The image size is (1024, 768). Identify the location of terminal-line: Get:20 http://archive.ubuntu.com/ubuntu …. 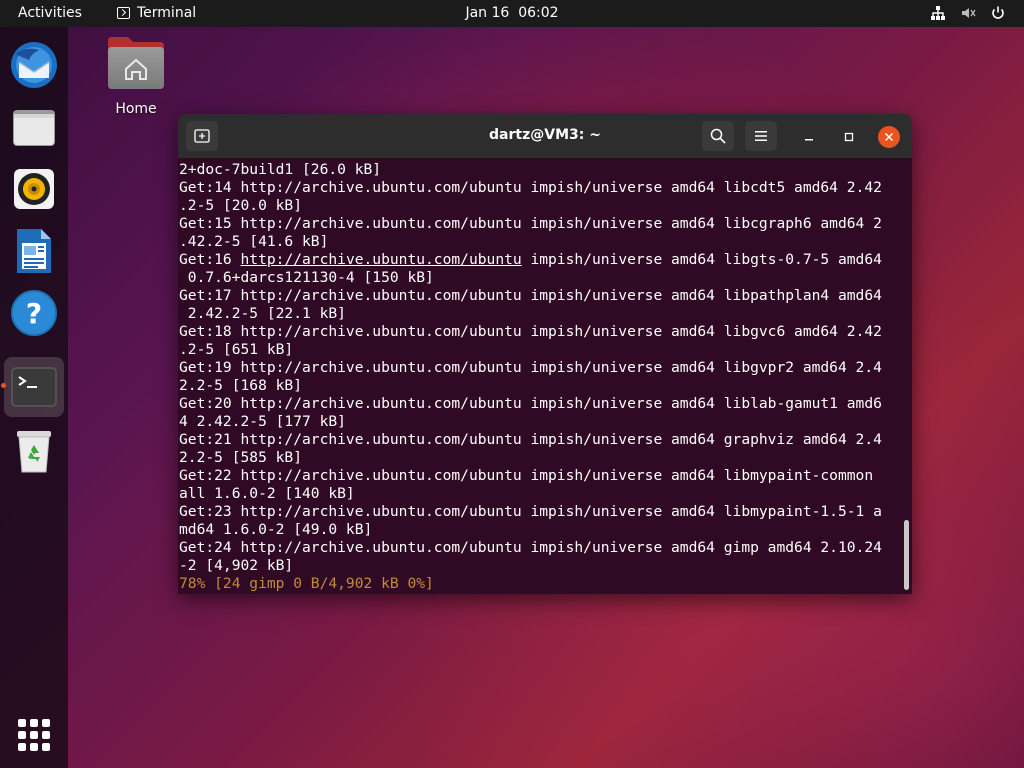
(530, 403).